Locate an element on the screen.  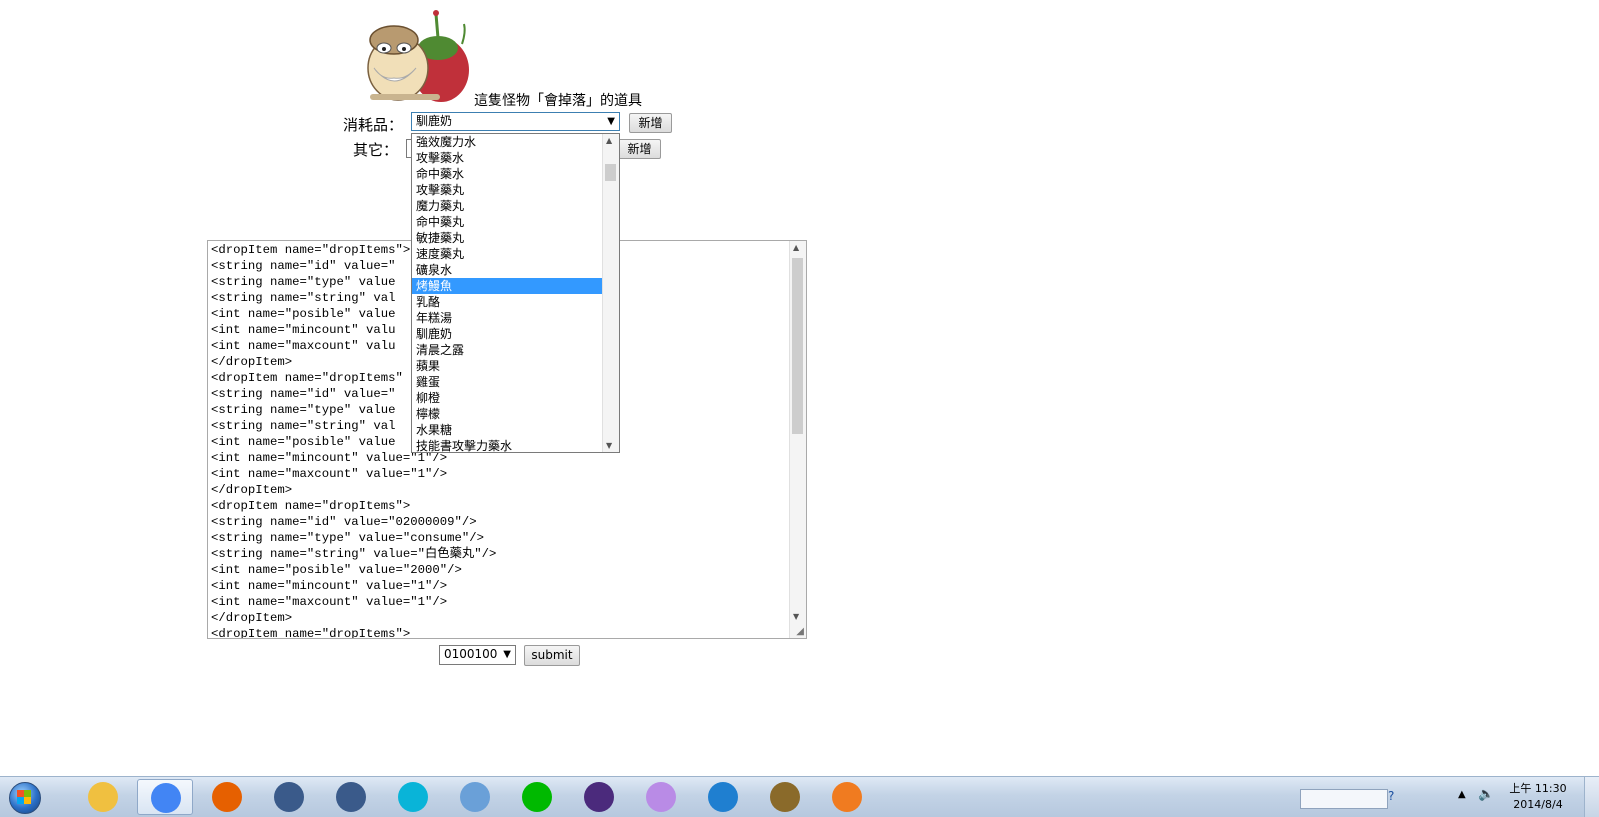
textarea-scroll-thumb is located at coordinates (797, 346).